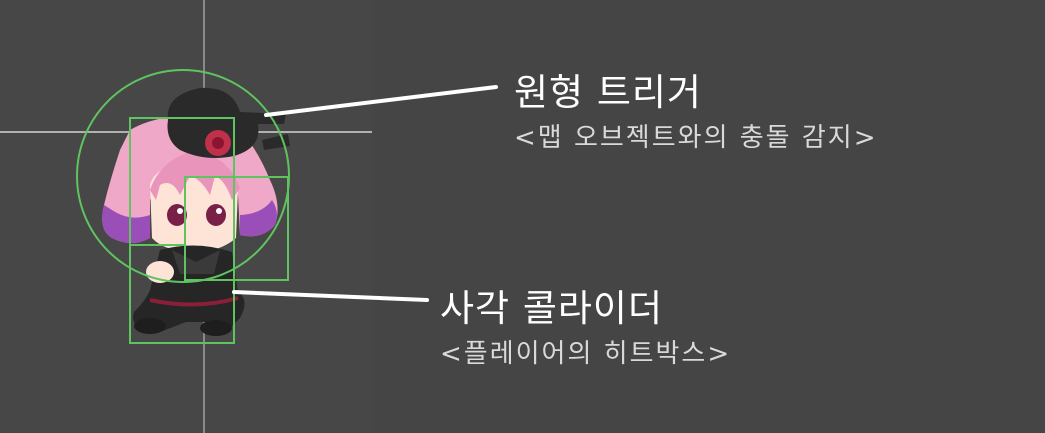  What do you see at coordinates (330, 296) in the screenshot?
I see `box-collider-callout-line` at bounding box center [330, 296].